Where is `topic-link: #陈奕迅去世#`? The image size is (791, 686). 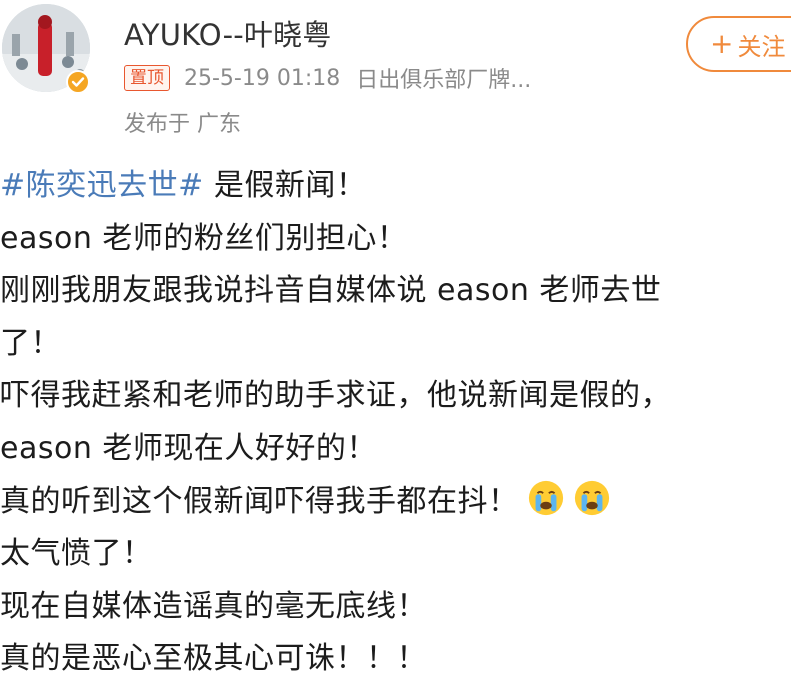 topic-link: #陈奕迅去世# is located at coordinates (102, 185).